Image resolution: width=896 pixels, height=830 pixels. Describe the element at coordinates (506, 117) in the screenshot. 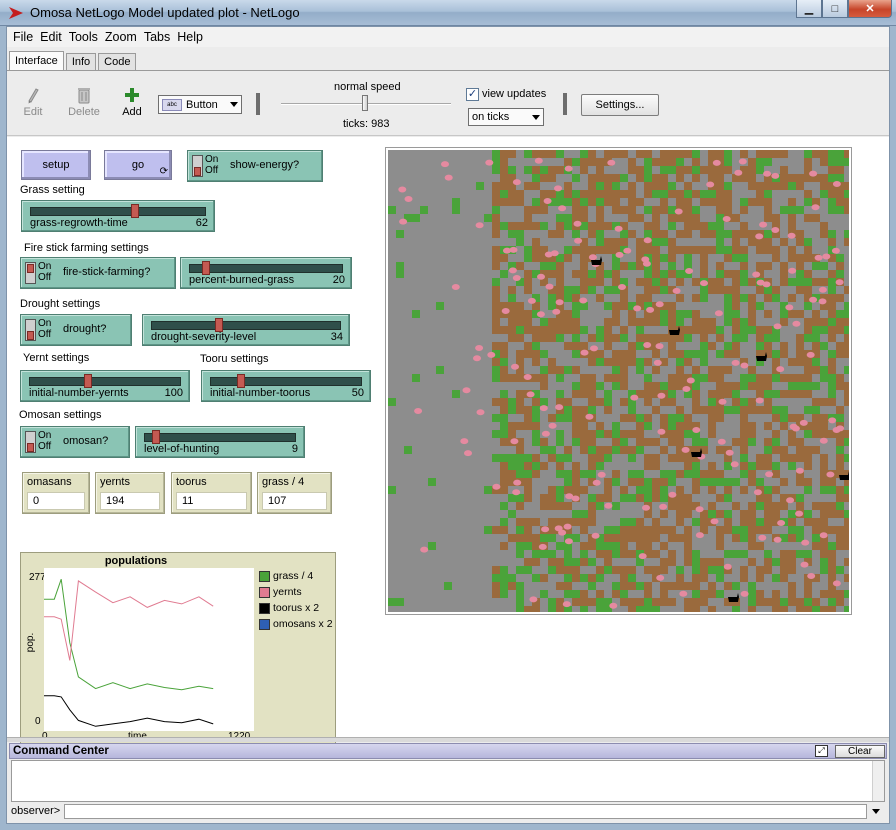

I see `update-mode-select: on ticks` at that location.